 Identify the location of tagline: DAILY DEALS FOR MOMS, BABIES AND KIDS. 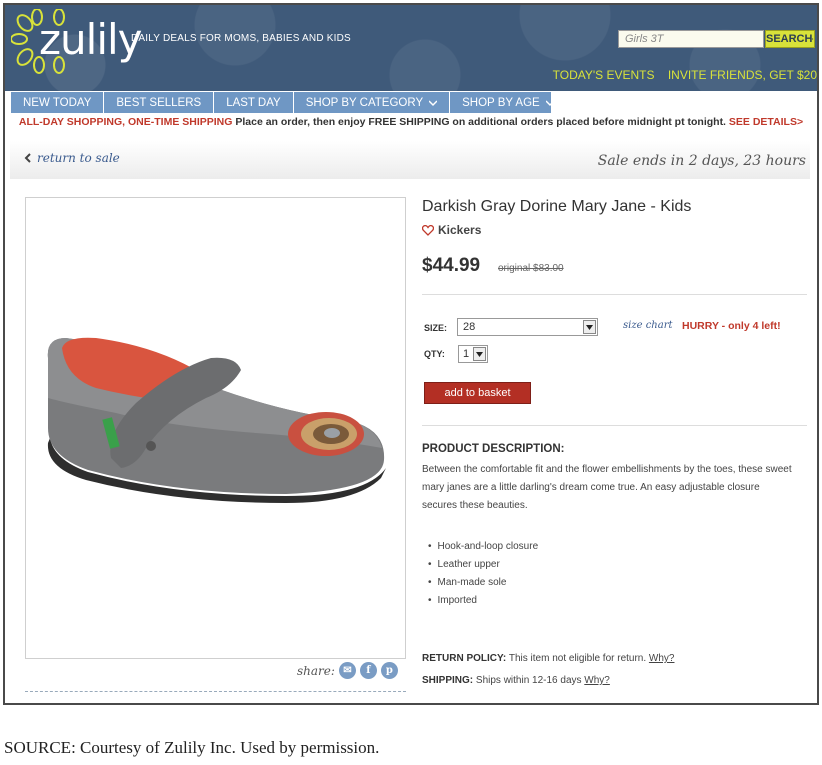
(241, 38).